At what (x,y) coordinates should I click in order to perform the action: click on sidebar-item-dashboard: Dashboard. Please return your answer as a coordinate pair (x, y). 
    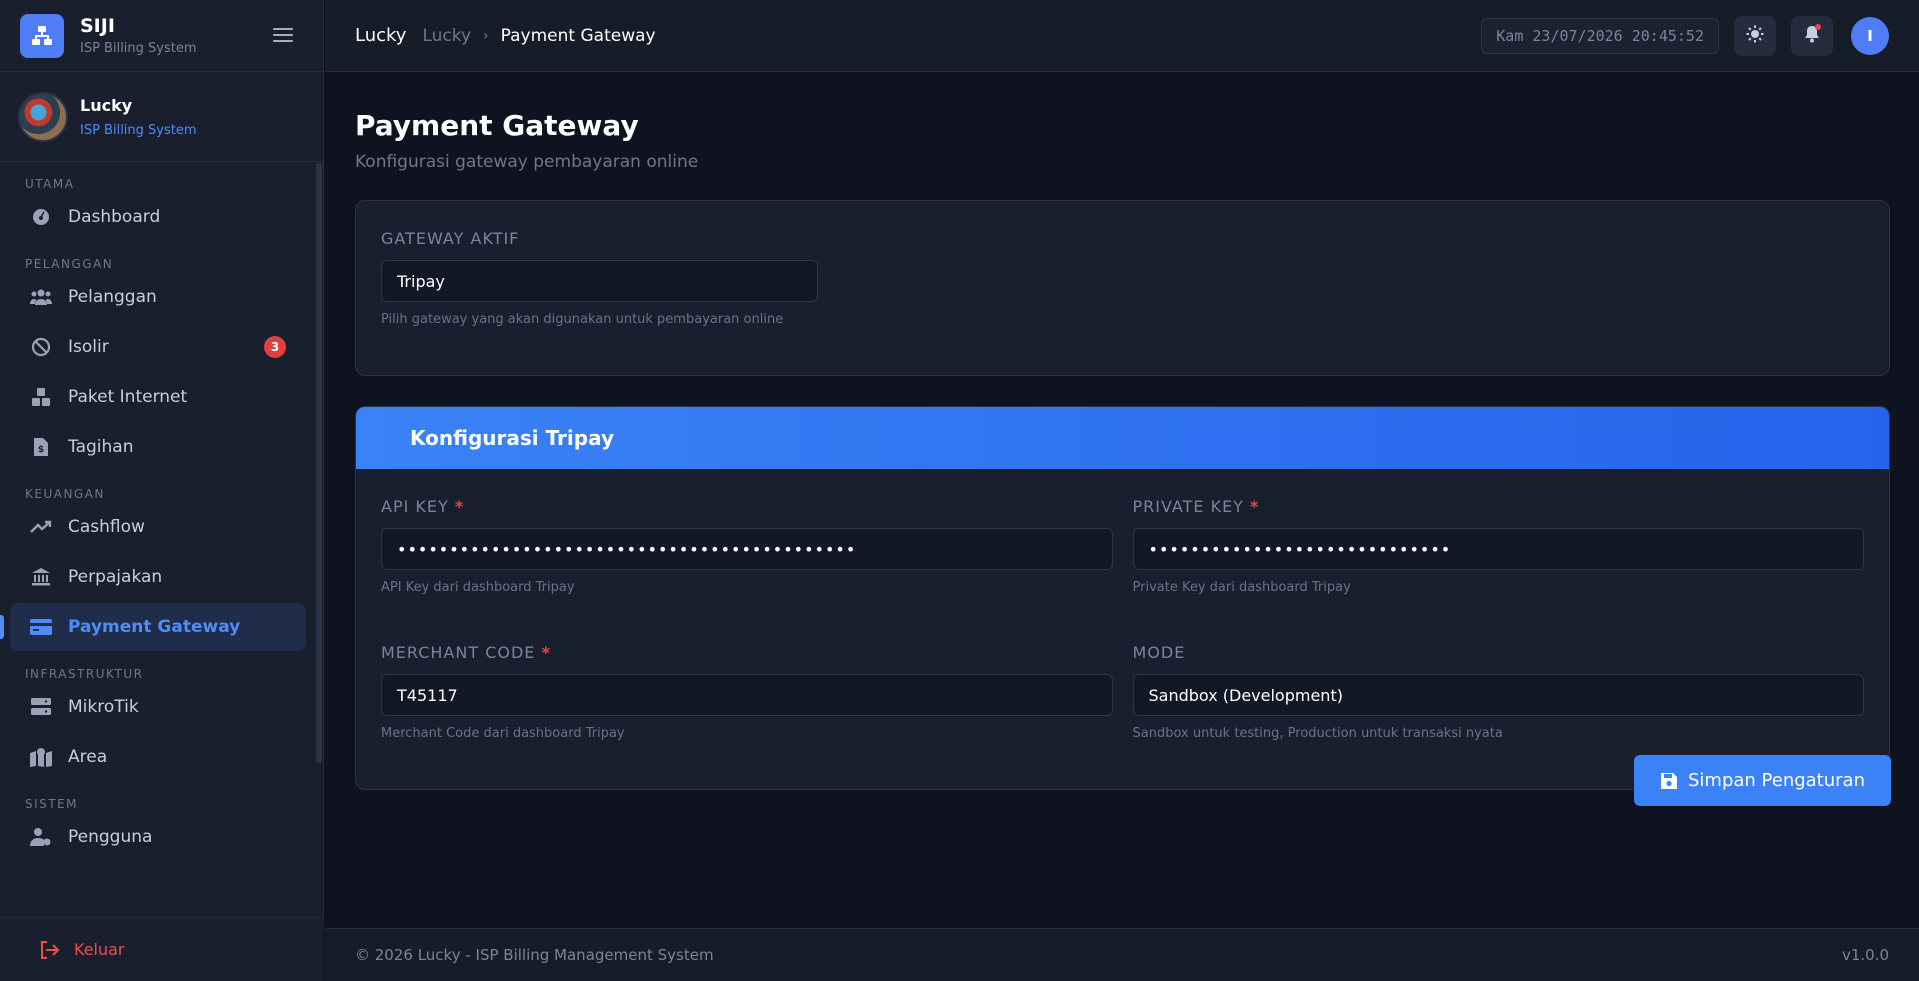
    Looking at the image, I should click on (158, 217).